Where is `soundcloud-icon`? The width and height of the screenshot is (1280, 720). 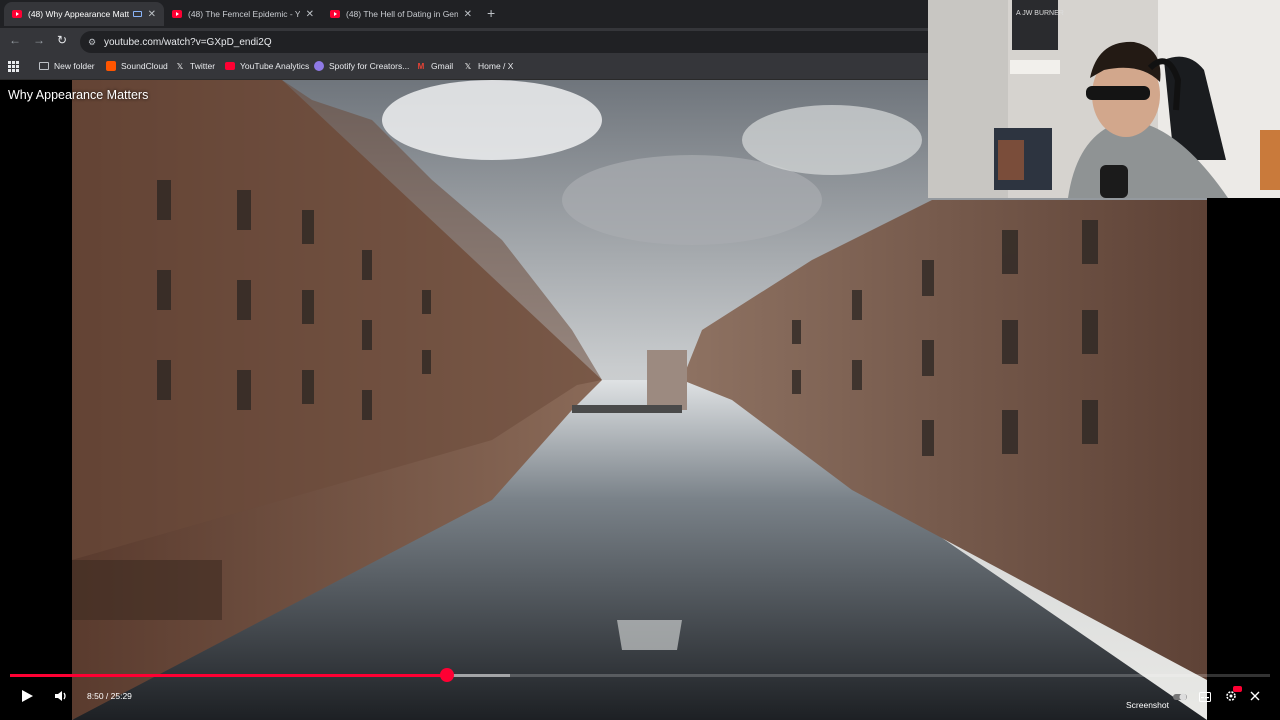 soundcloud-icon is located at coordinates (111, 66).